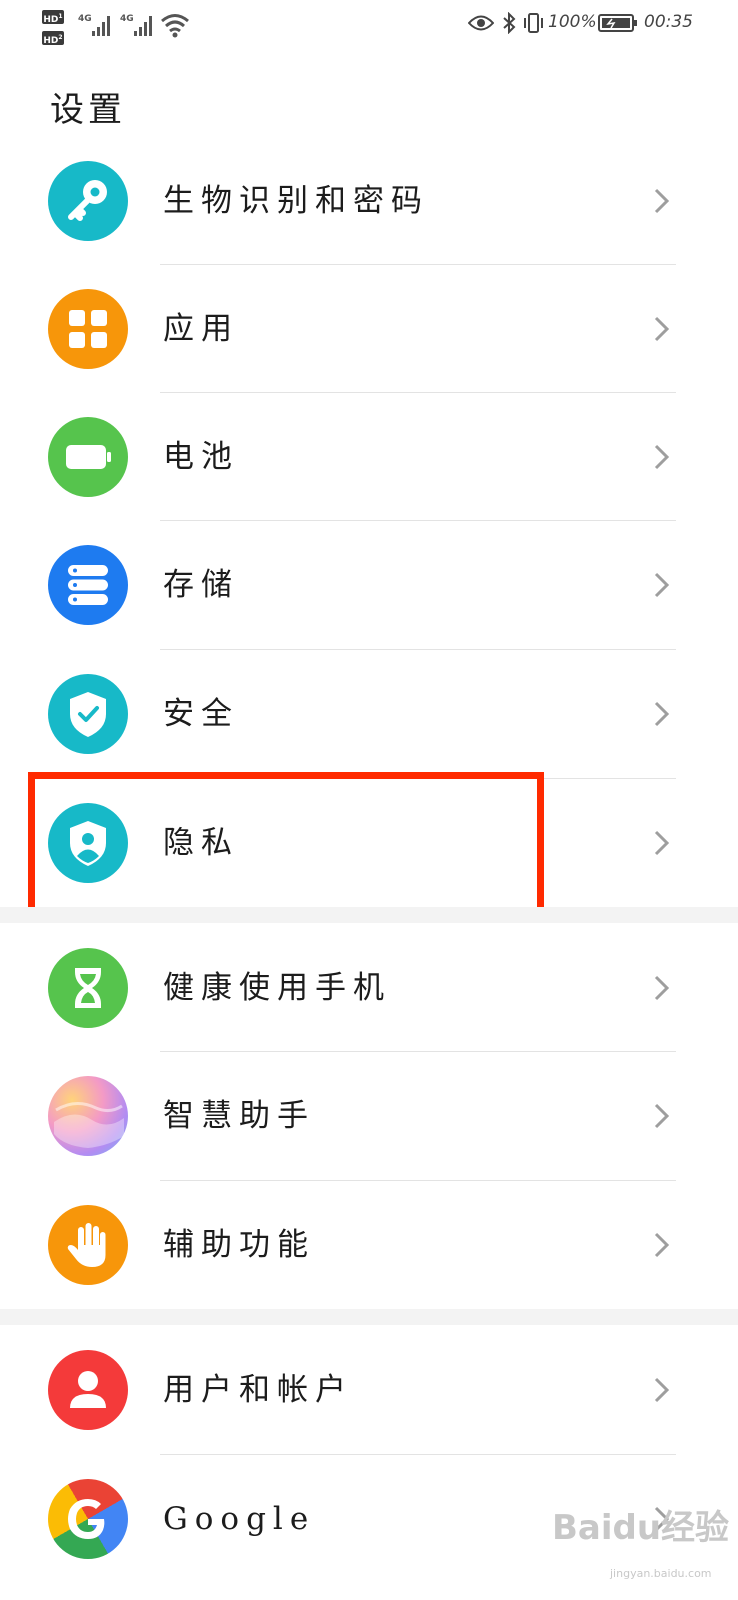  What do you see at coordinates (127, 19) in the screenshot?
I see `sim2-network-type: 4G` at bounding box center [127, 19].